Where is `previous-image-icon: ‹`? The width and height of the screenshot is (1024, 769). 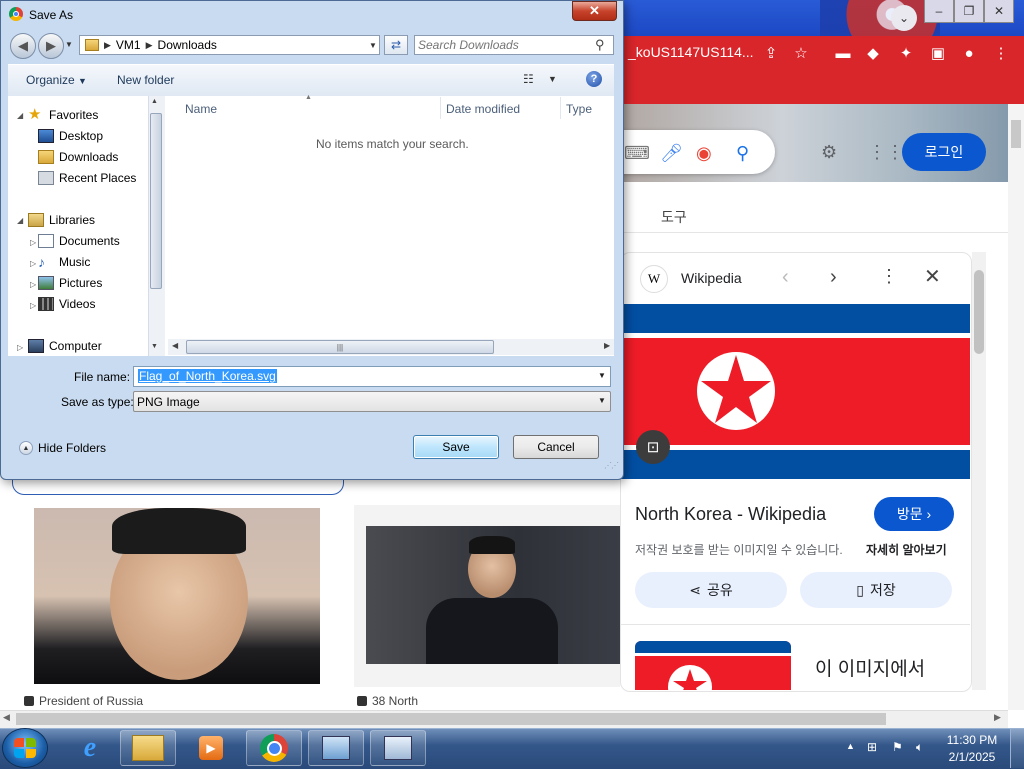 previous-image-icon: ‹ is located at coordinates (785, 277).